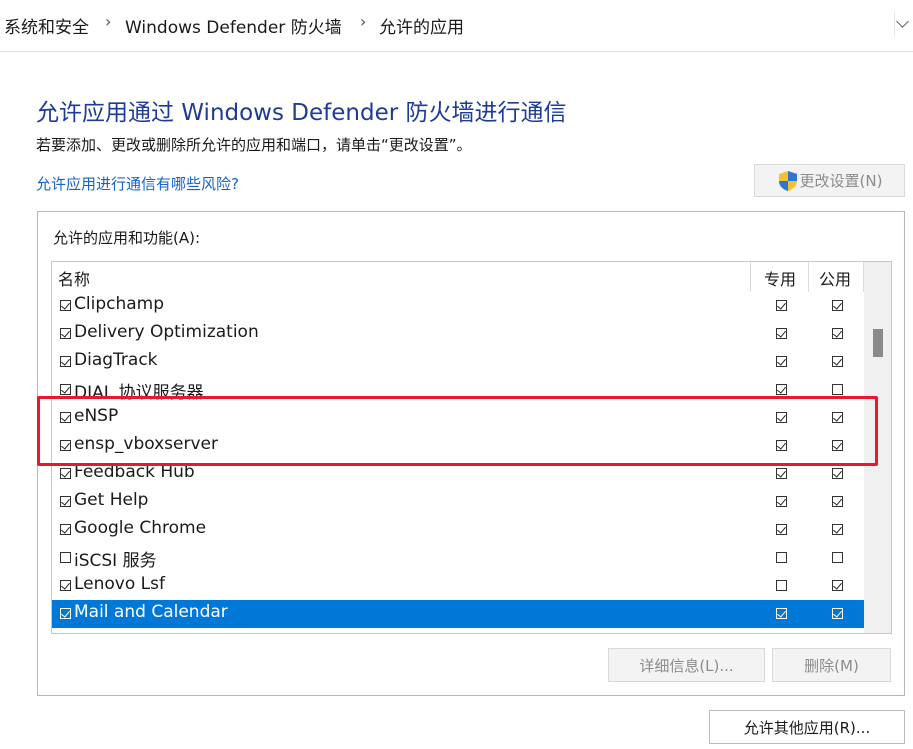 This screenshot has width=913, height=749. What do you see at coordinates (458, 474) in the screenshot?
I see `list-item: Feedback Hub` at bounding box center [458, 474].